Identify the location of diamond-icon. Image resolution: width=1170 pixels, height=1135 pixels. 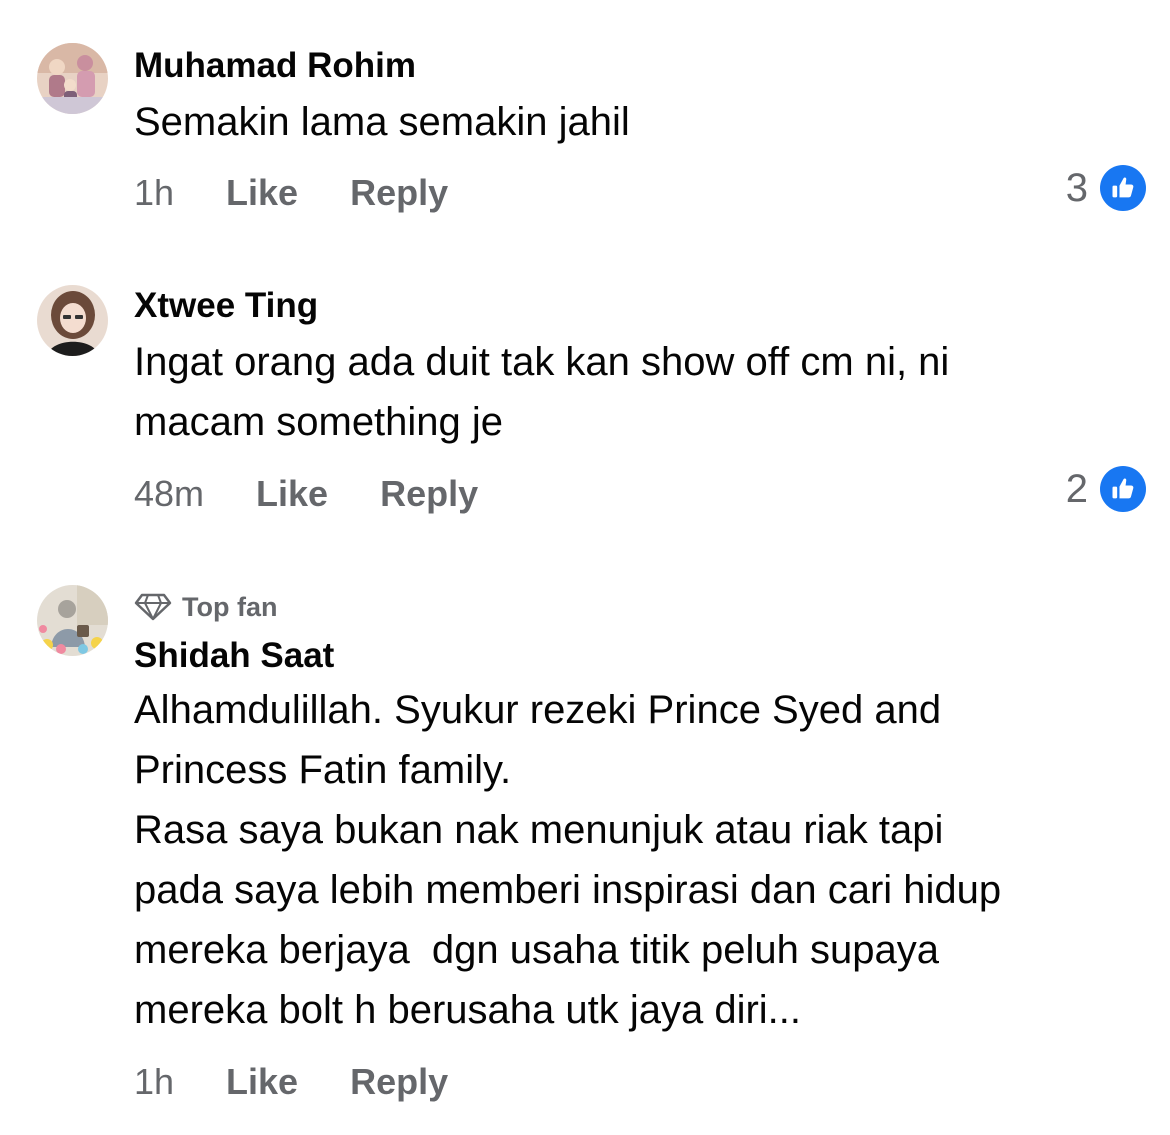
(153, 607).